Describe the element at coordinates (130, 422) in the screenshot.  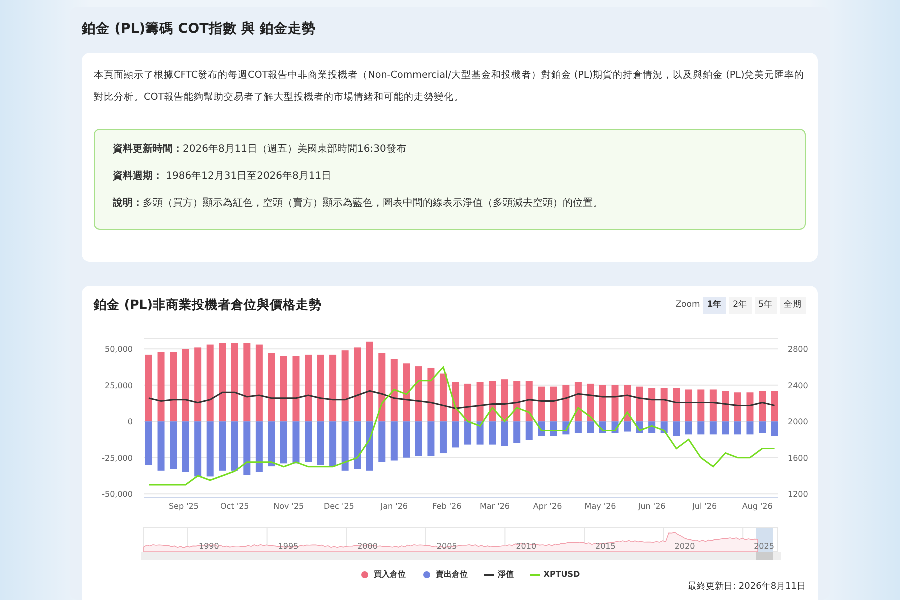
I see `axis-label: 0` at that location.